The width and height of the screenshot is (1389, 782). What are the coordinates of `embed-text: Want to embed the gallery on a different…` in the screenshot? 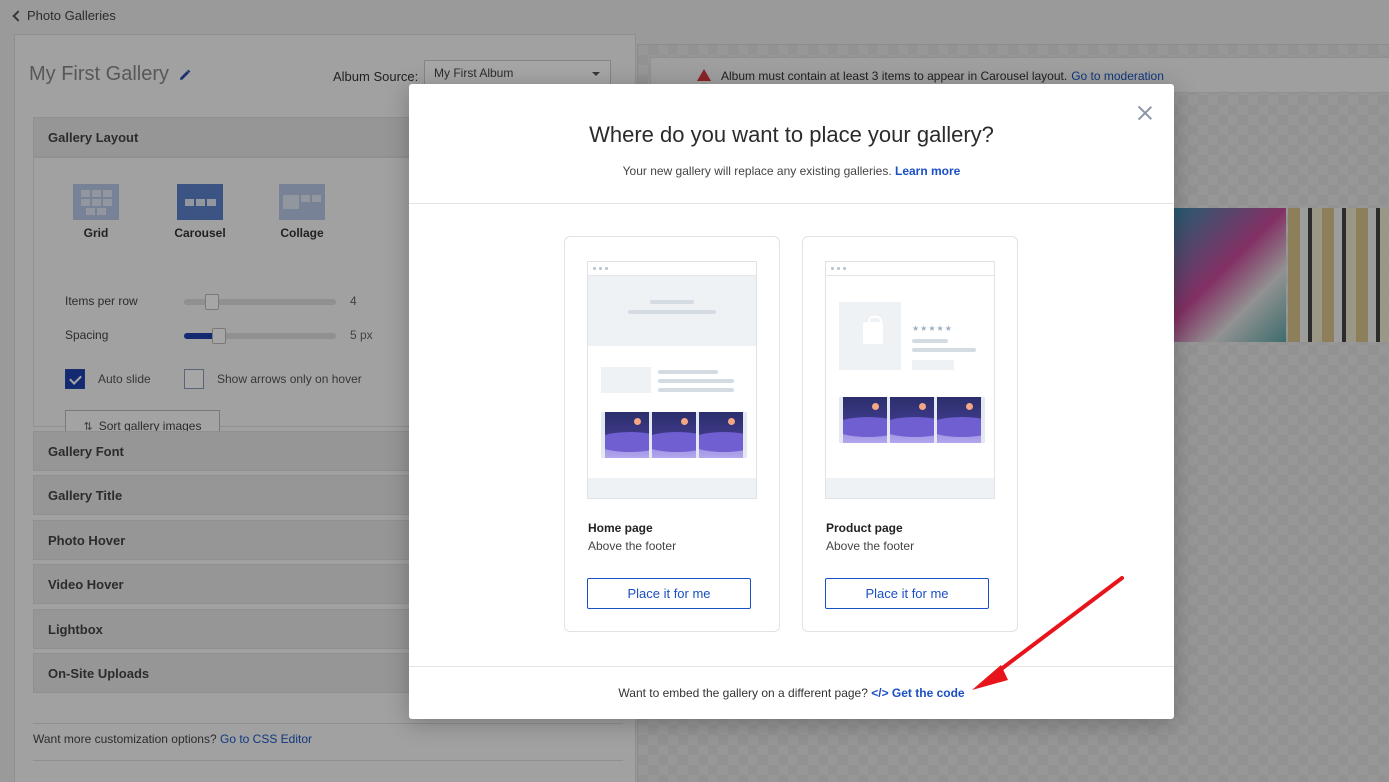 It's located at (743, 693).